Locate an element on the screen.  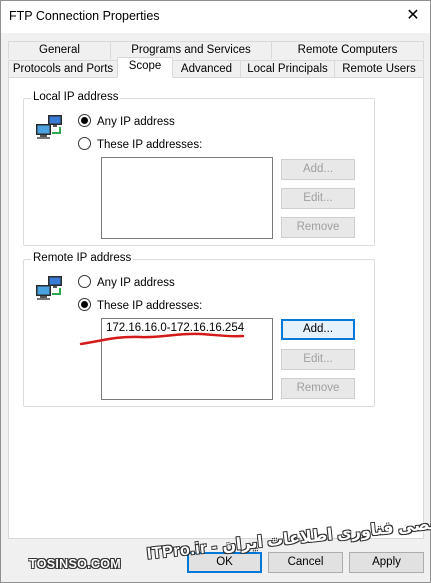
remote-ip-list: 172.16.16.0-172.16.16.254 is located at coordinates (187, 359).